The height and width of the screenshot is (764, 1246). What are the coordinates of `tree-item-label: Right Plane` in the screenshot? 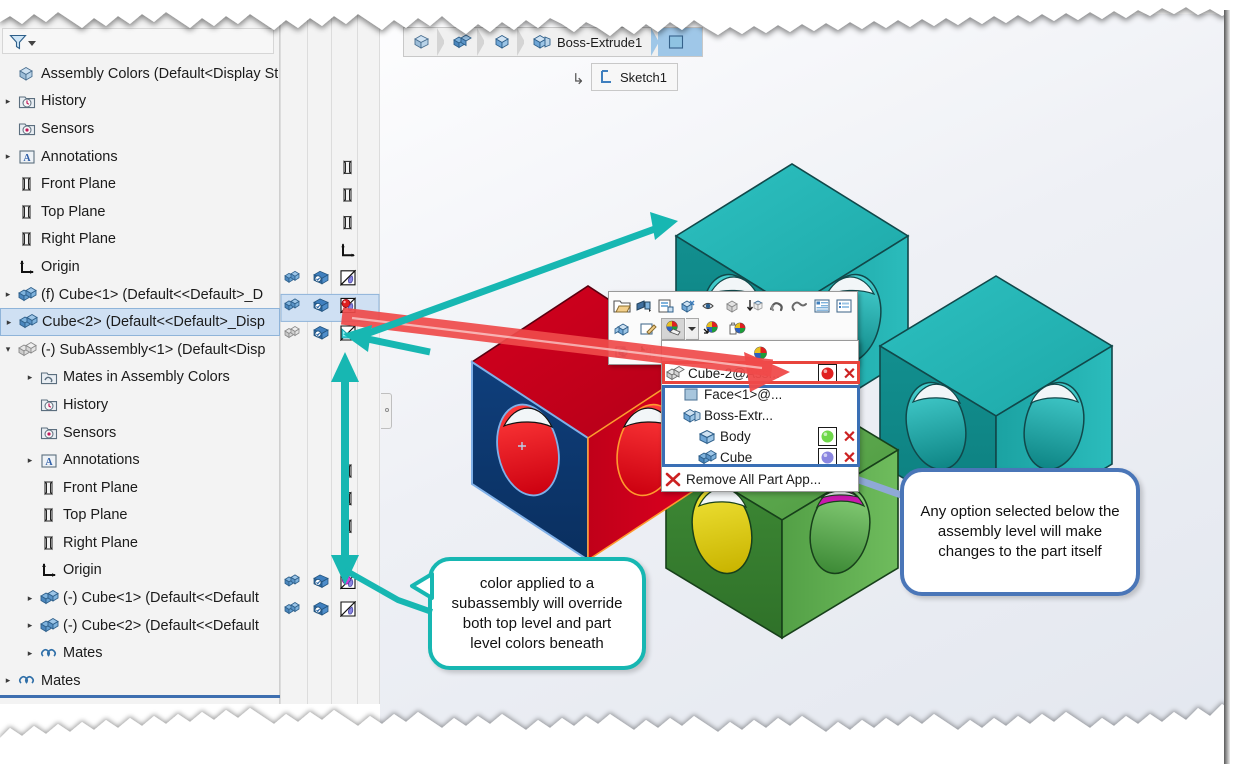 It's located at (100, 542).